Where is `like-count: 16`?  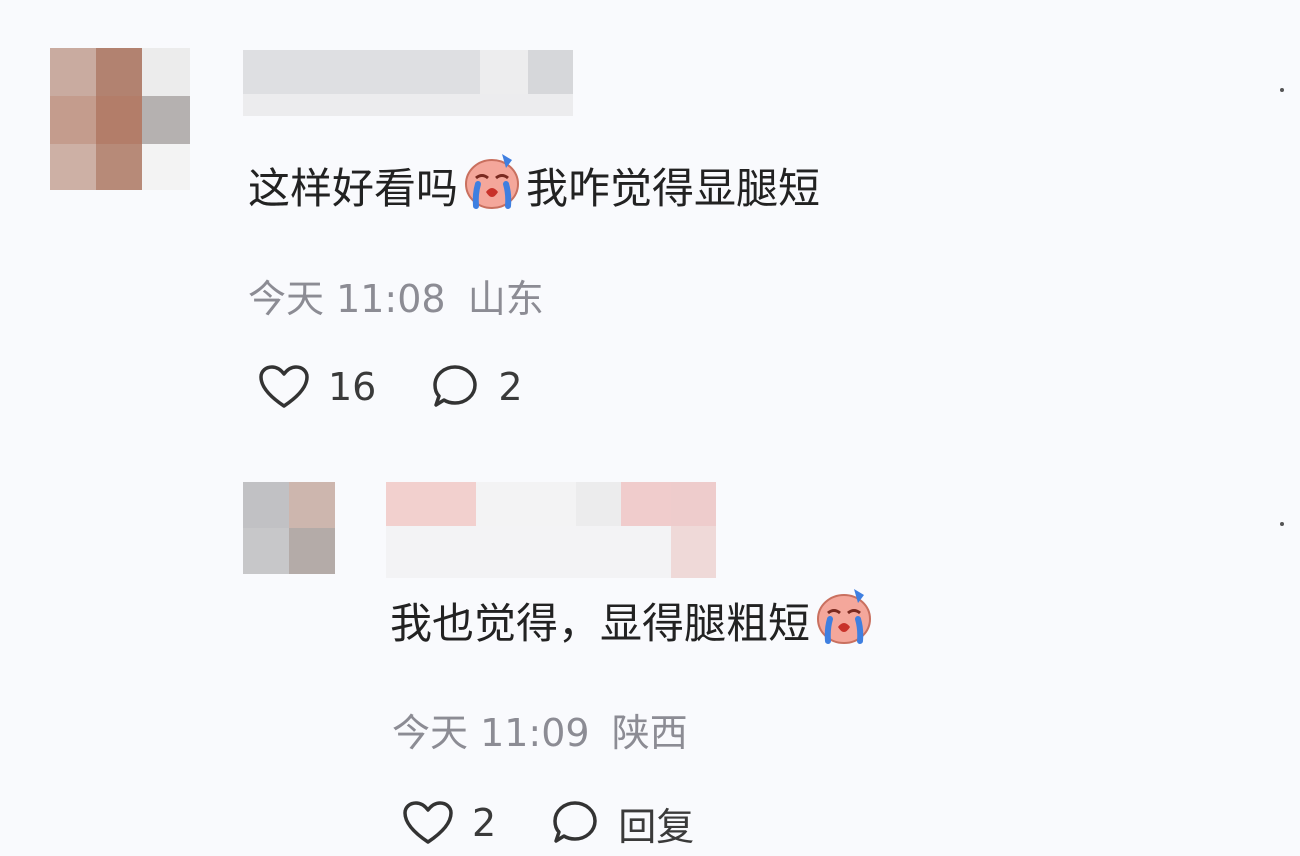 like-count: 16 is located at coordinates (352, 387).